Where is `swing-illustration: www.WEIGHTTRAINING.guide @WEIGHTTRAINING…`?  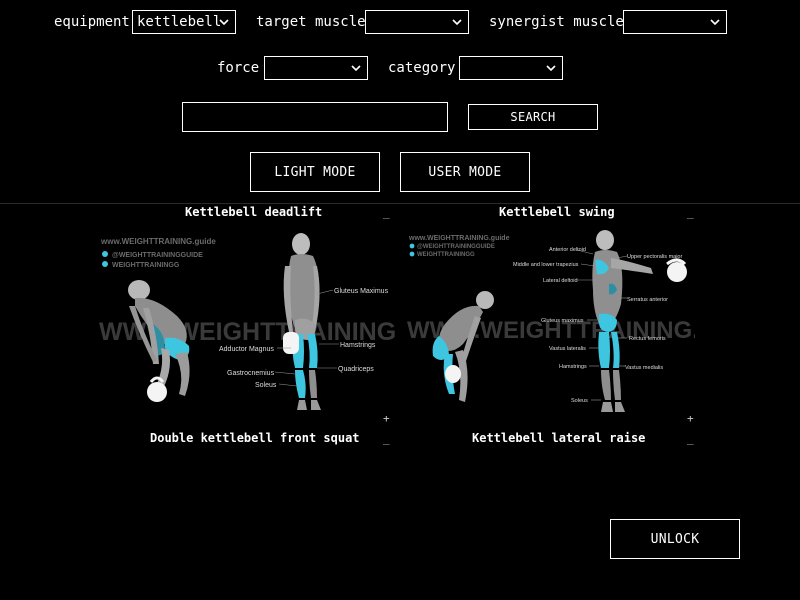 swing-illustration: www.WEIGHTTRAINING.guide @WEIGHTTRAINING… is located at coordinates (551, 321).